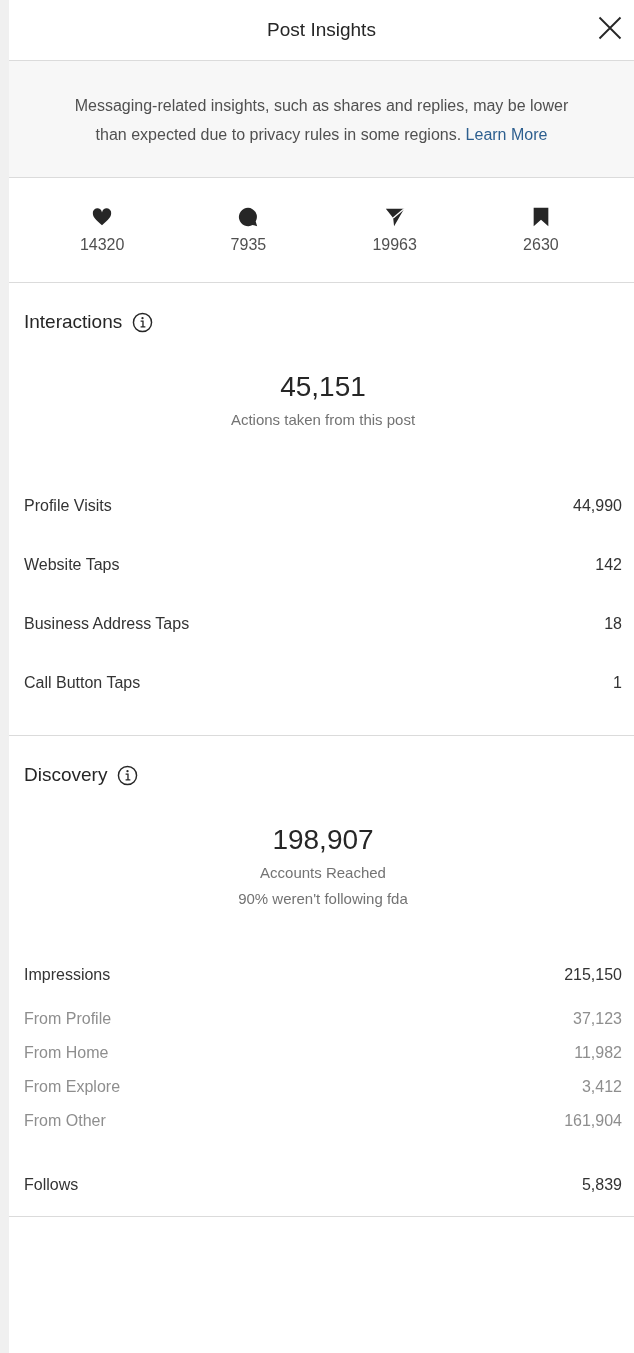 The image size is (634, 1353). I want to click on section-title: Discovery, so click(66, 775).